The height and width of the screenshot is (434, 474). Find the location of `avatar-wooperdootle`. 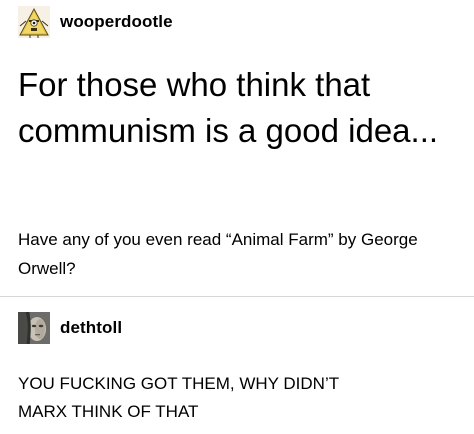

avatar-wooperdootle is located at coordinates (34, 22).